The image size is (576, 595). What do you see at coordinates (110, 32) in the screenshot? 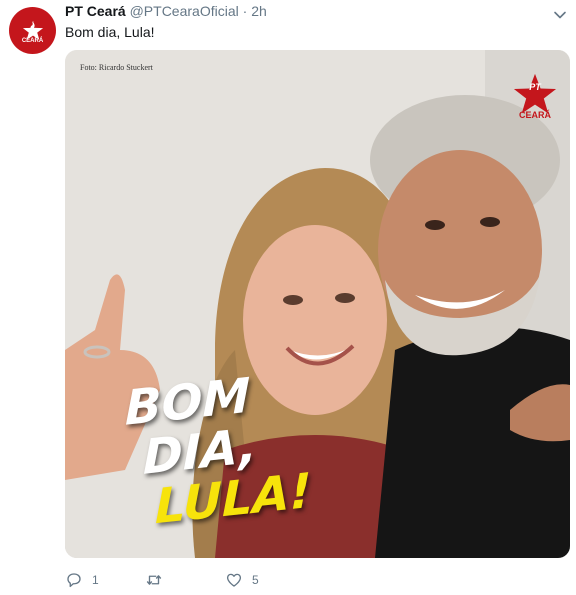
I see `tweet-text: Bom dia, Lula!` at bounding box center [110, 32].